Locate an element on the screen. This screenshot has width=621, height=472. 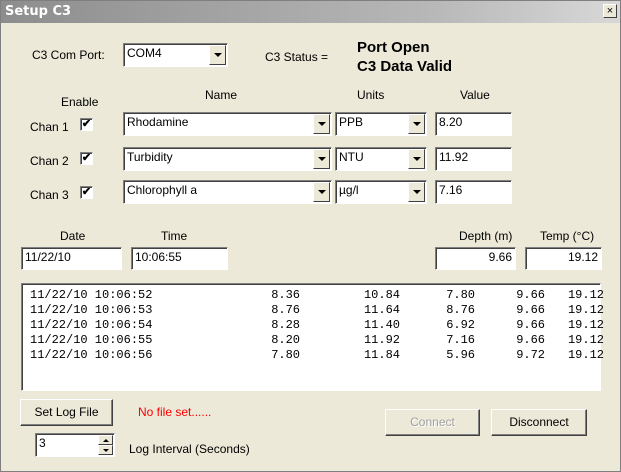
time-label: Time is located at coordinates (174, 236).